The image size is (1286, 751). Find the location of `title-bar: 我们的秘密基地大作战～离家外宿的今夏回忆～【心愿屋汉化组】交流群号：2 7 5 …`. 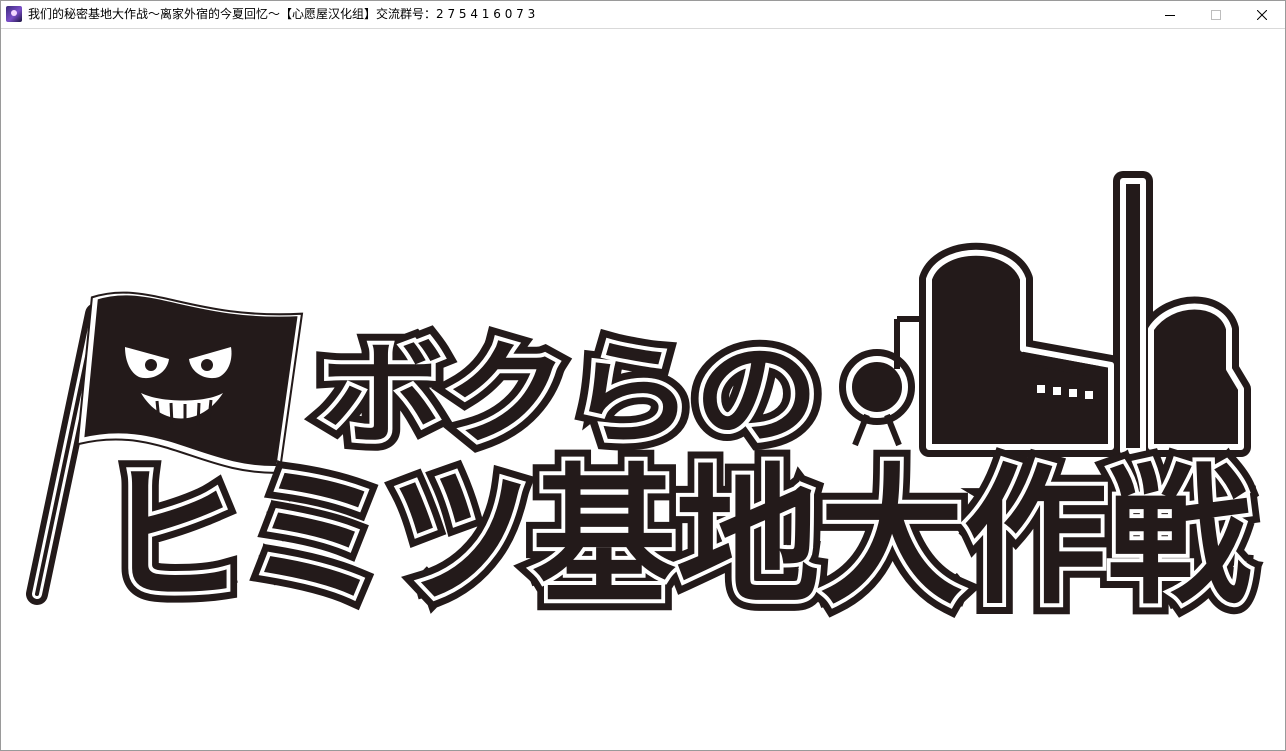

title-bar: 我们的秘密基地大作战～离家外宿的今夏回忆～【心愿屋汉化组】交流群号：2 7 5 … is located at coordinates (643, 15).